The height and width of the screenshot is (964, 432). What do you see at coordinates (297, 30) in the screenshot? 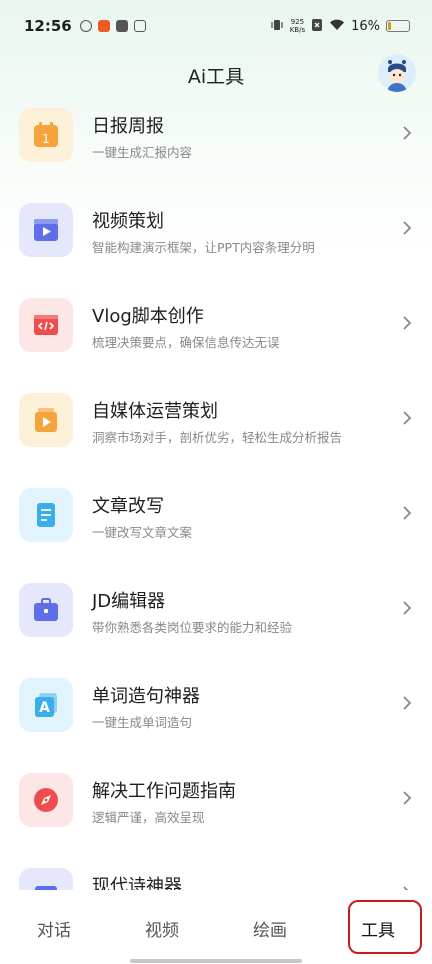
I see `net-speed-unit: KB/s` at bounding box center [297, 30].